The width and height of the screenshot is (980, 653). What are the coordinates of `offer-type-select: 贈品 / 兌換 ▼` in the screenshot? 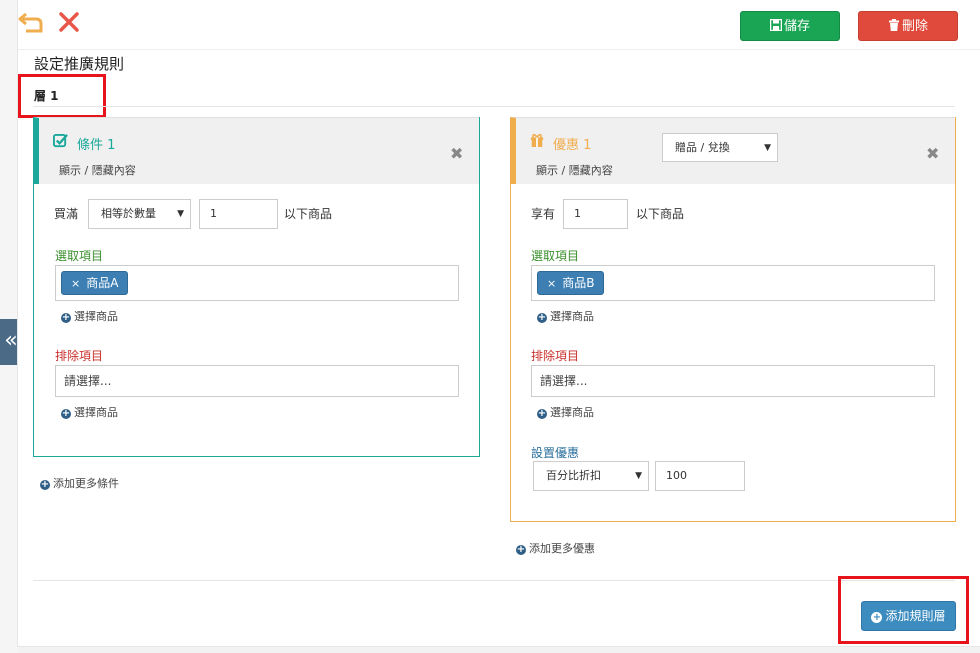 It's located at (720, 147).